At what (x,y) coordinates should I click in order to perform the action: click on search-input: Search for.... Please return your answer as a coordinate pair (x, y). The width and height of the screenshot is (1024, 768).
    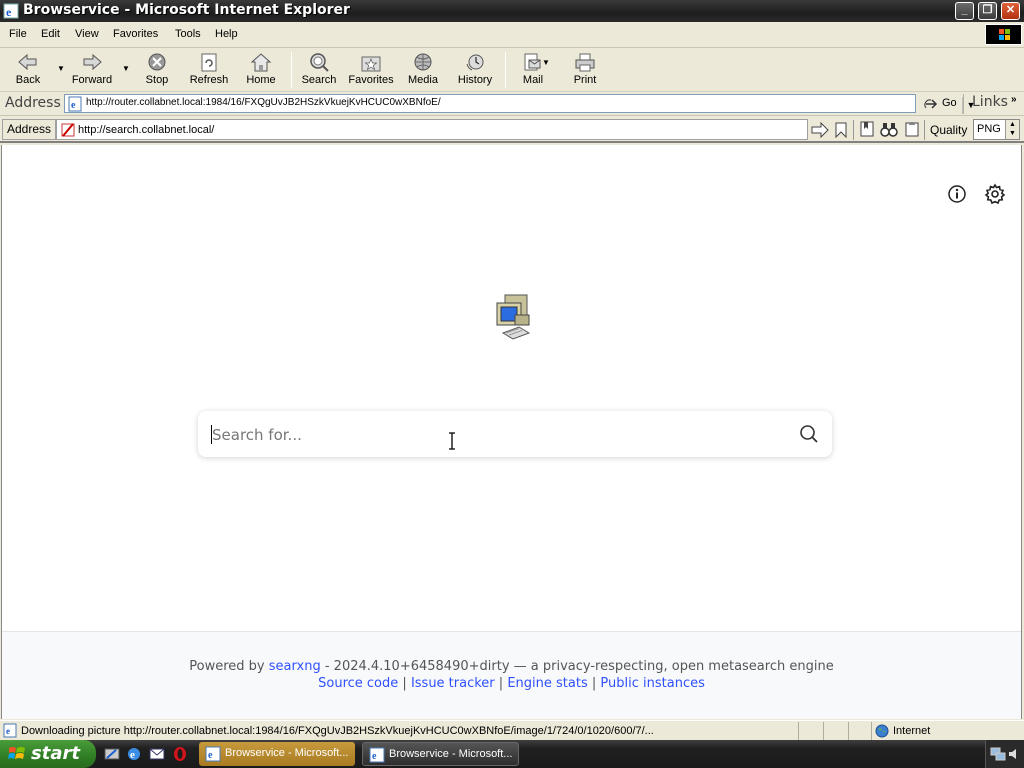
    Looking at the image, I should click on (257, 435).